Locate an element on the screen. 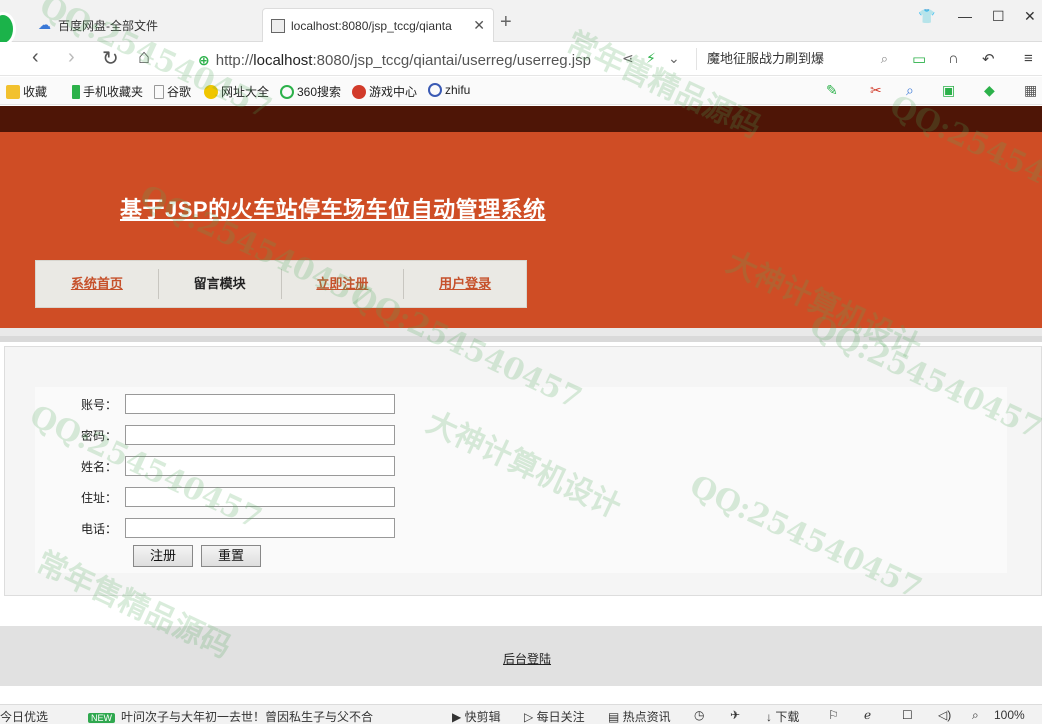 Image resolution: width=1042 pixels, height=724 pixels. form-row-address: 住址： is located at coordinates (215, 497).